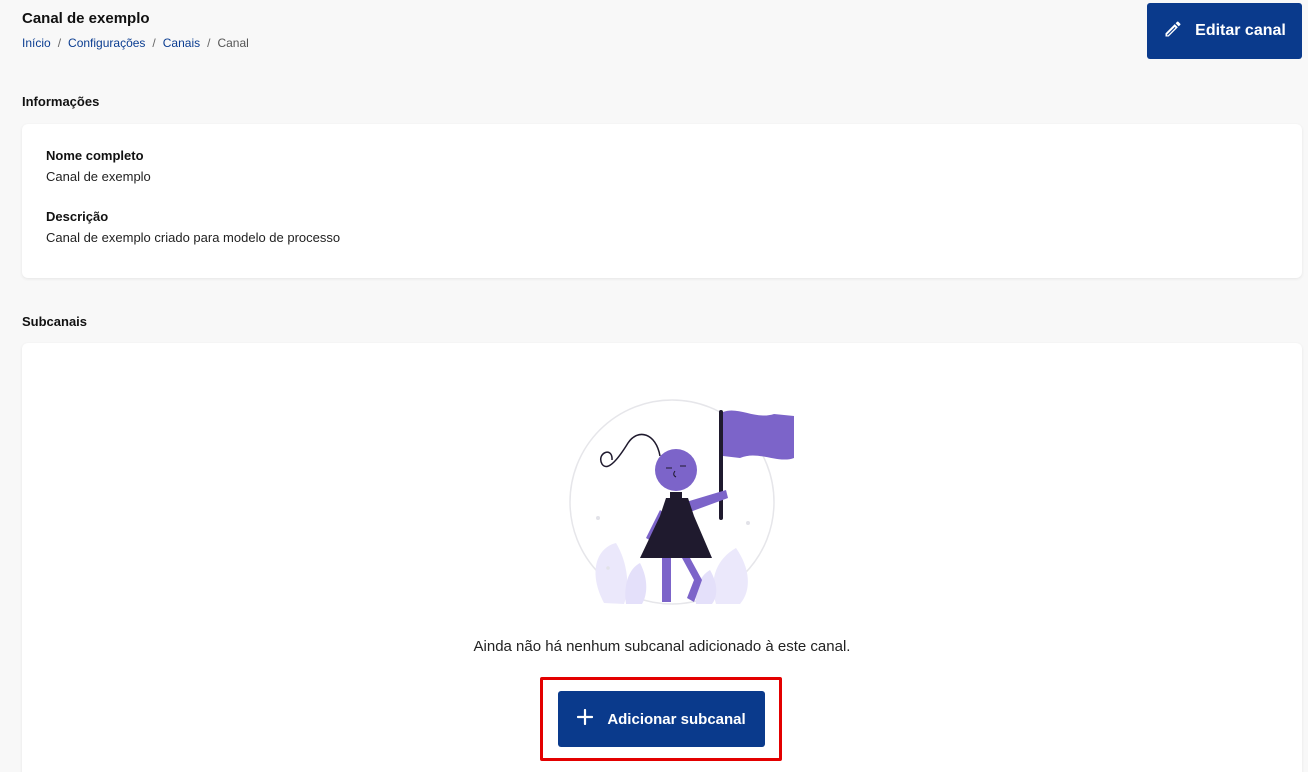 This screenshot has width=1308, height=772. What do you see at coordinates (684, 503) in the screenshot?
I see `empty-state-flag-illustration` at bounding box center [684, 503].